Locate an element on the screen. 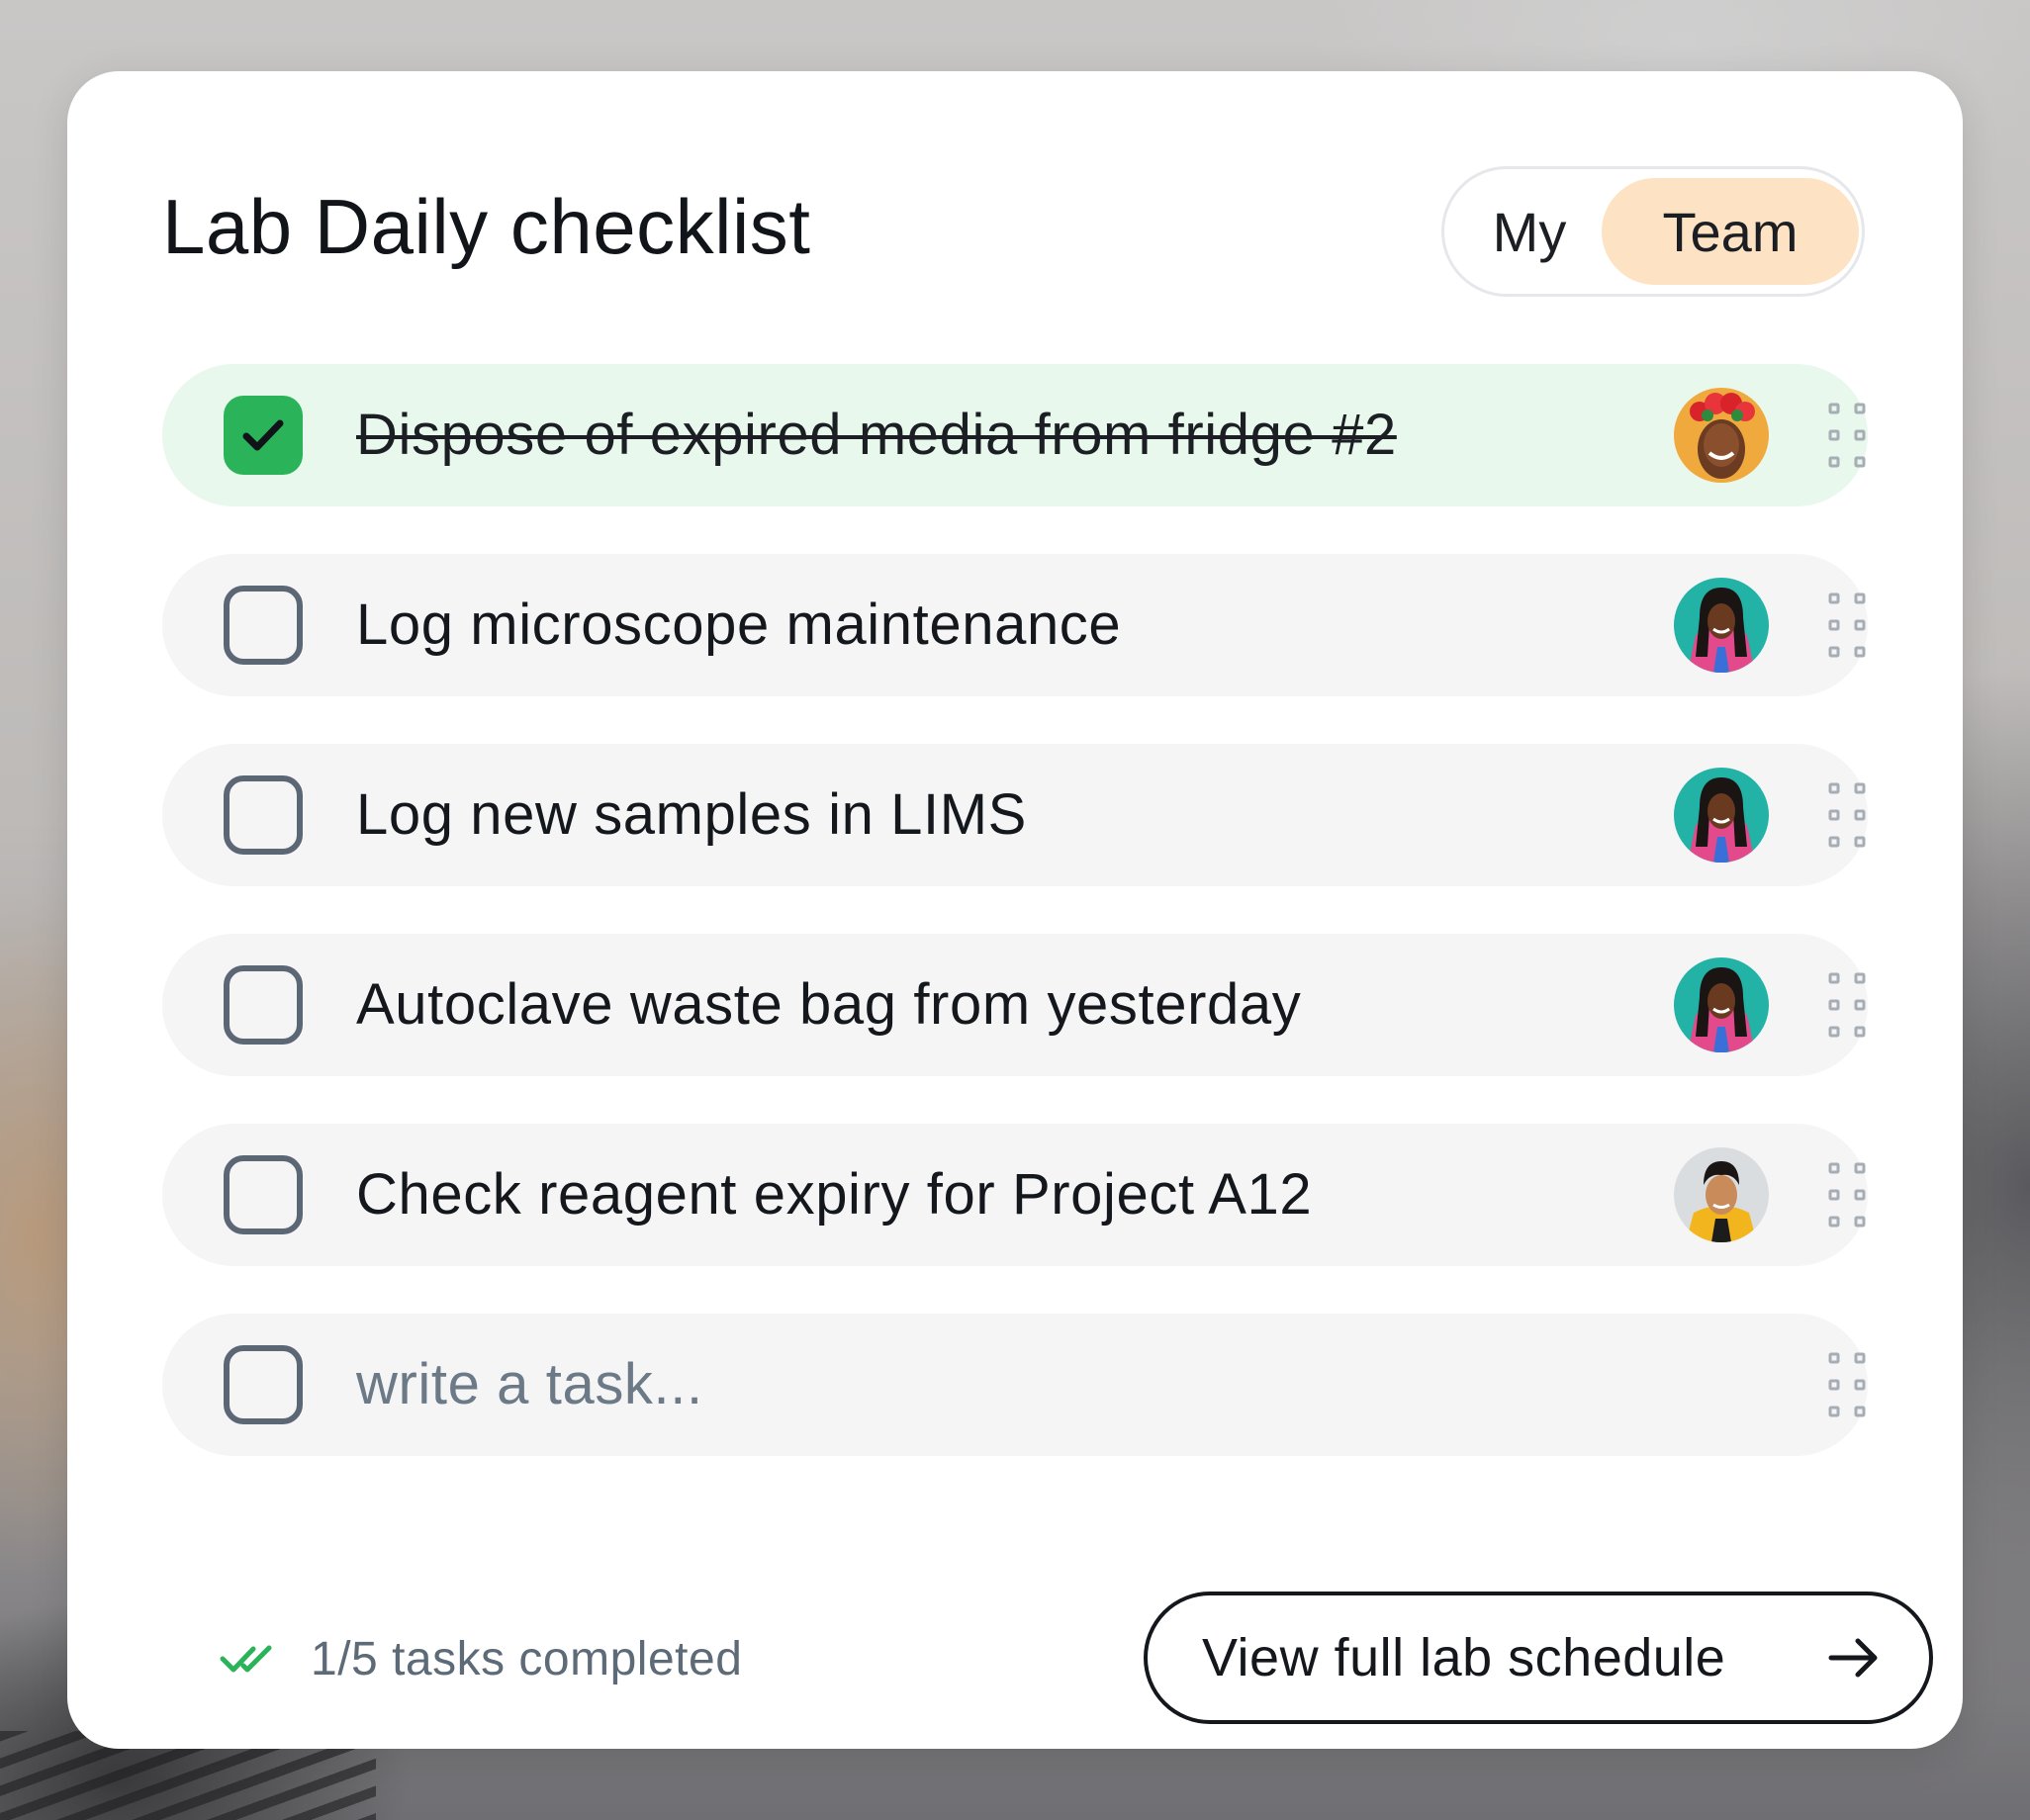  toggle-team: Team is located at coordinates (1730, 231).